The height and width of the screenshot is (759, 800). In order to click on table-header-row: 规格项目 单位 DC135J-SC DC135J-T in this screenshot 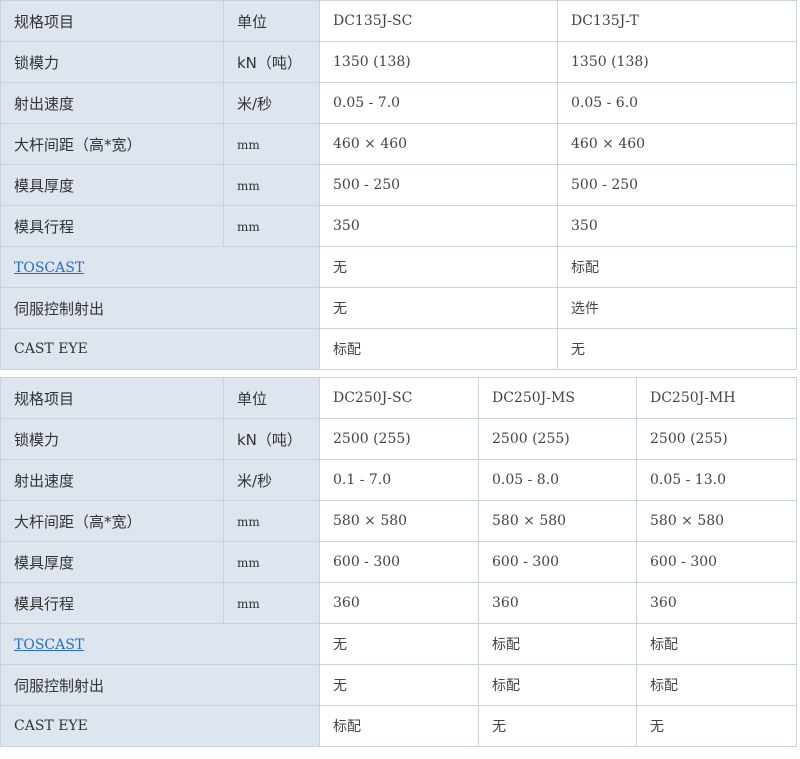, I will do `click(398, 21)`.